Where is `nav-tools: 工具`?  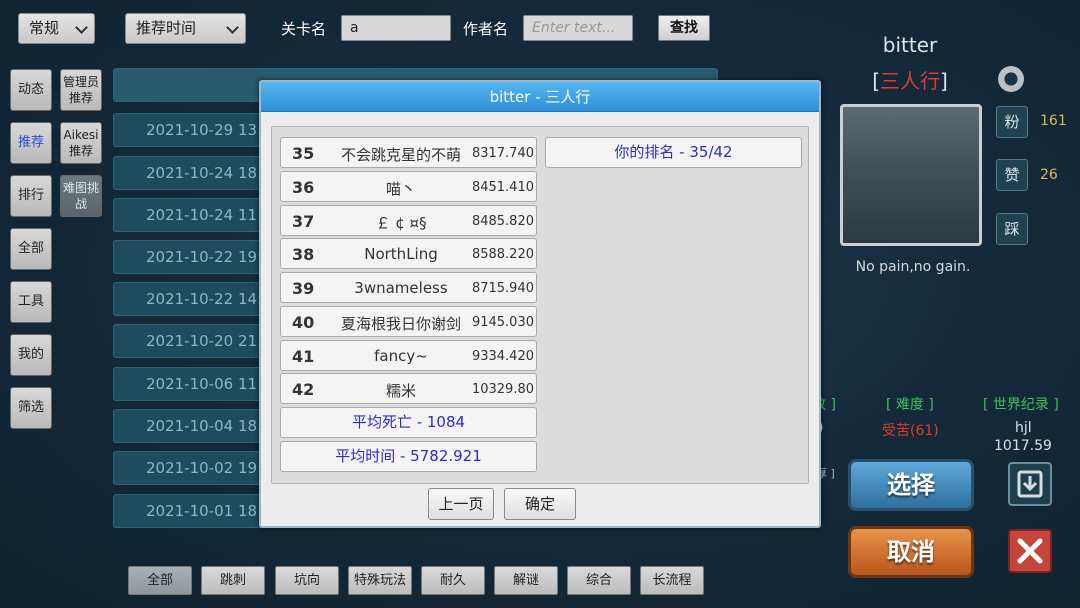
nav-tools: 工具 is located at coordinates (31, 302).